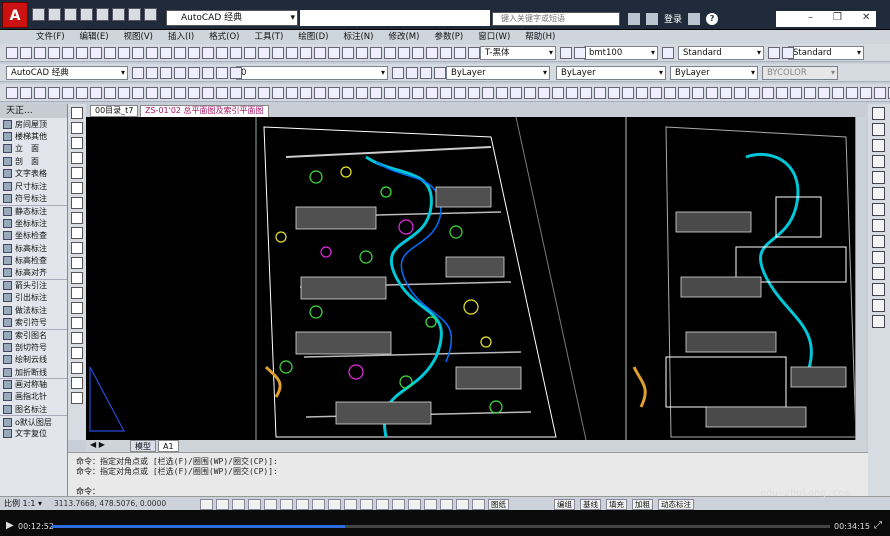 The image size is (890, 536). Describe the element at coordinates (33, 124) in the screenshot. I see `palette-item: 房间屋顶` at that location.